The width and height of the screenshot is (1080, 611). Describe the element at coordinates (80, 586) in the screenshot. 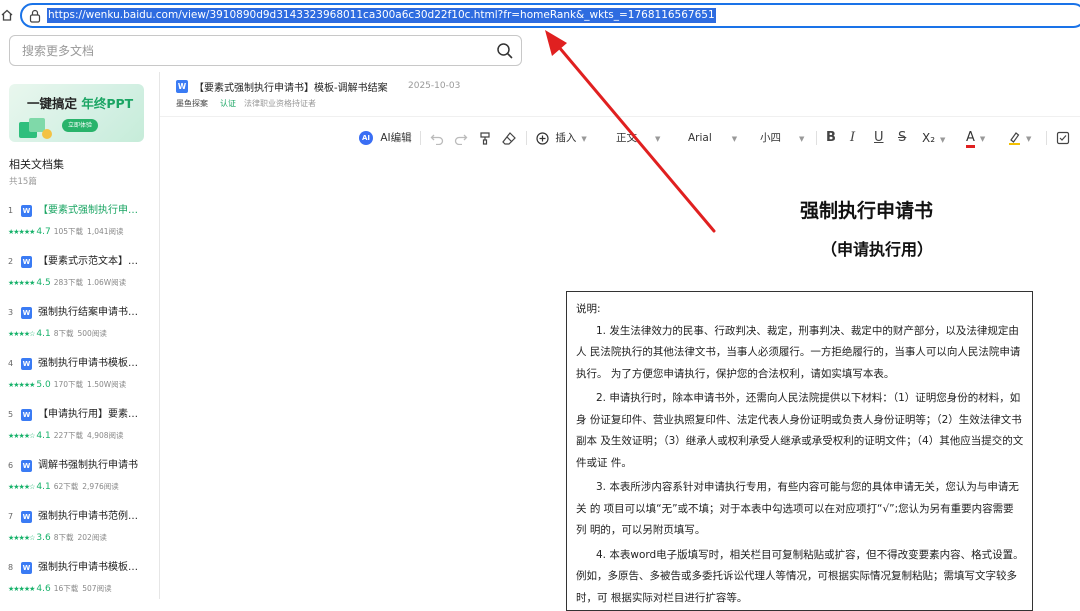

I see `related-doc-item: 8 W 强制执行申请书模板… ★★★★★ 4.6 16下载 507阅读` at that location.